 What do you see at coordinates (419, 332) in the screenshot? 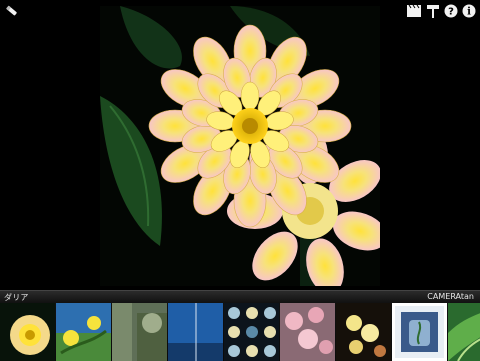
I see `thumbnail-jar-with-plant` at bounding box center [419, 332].